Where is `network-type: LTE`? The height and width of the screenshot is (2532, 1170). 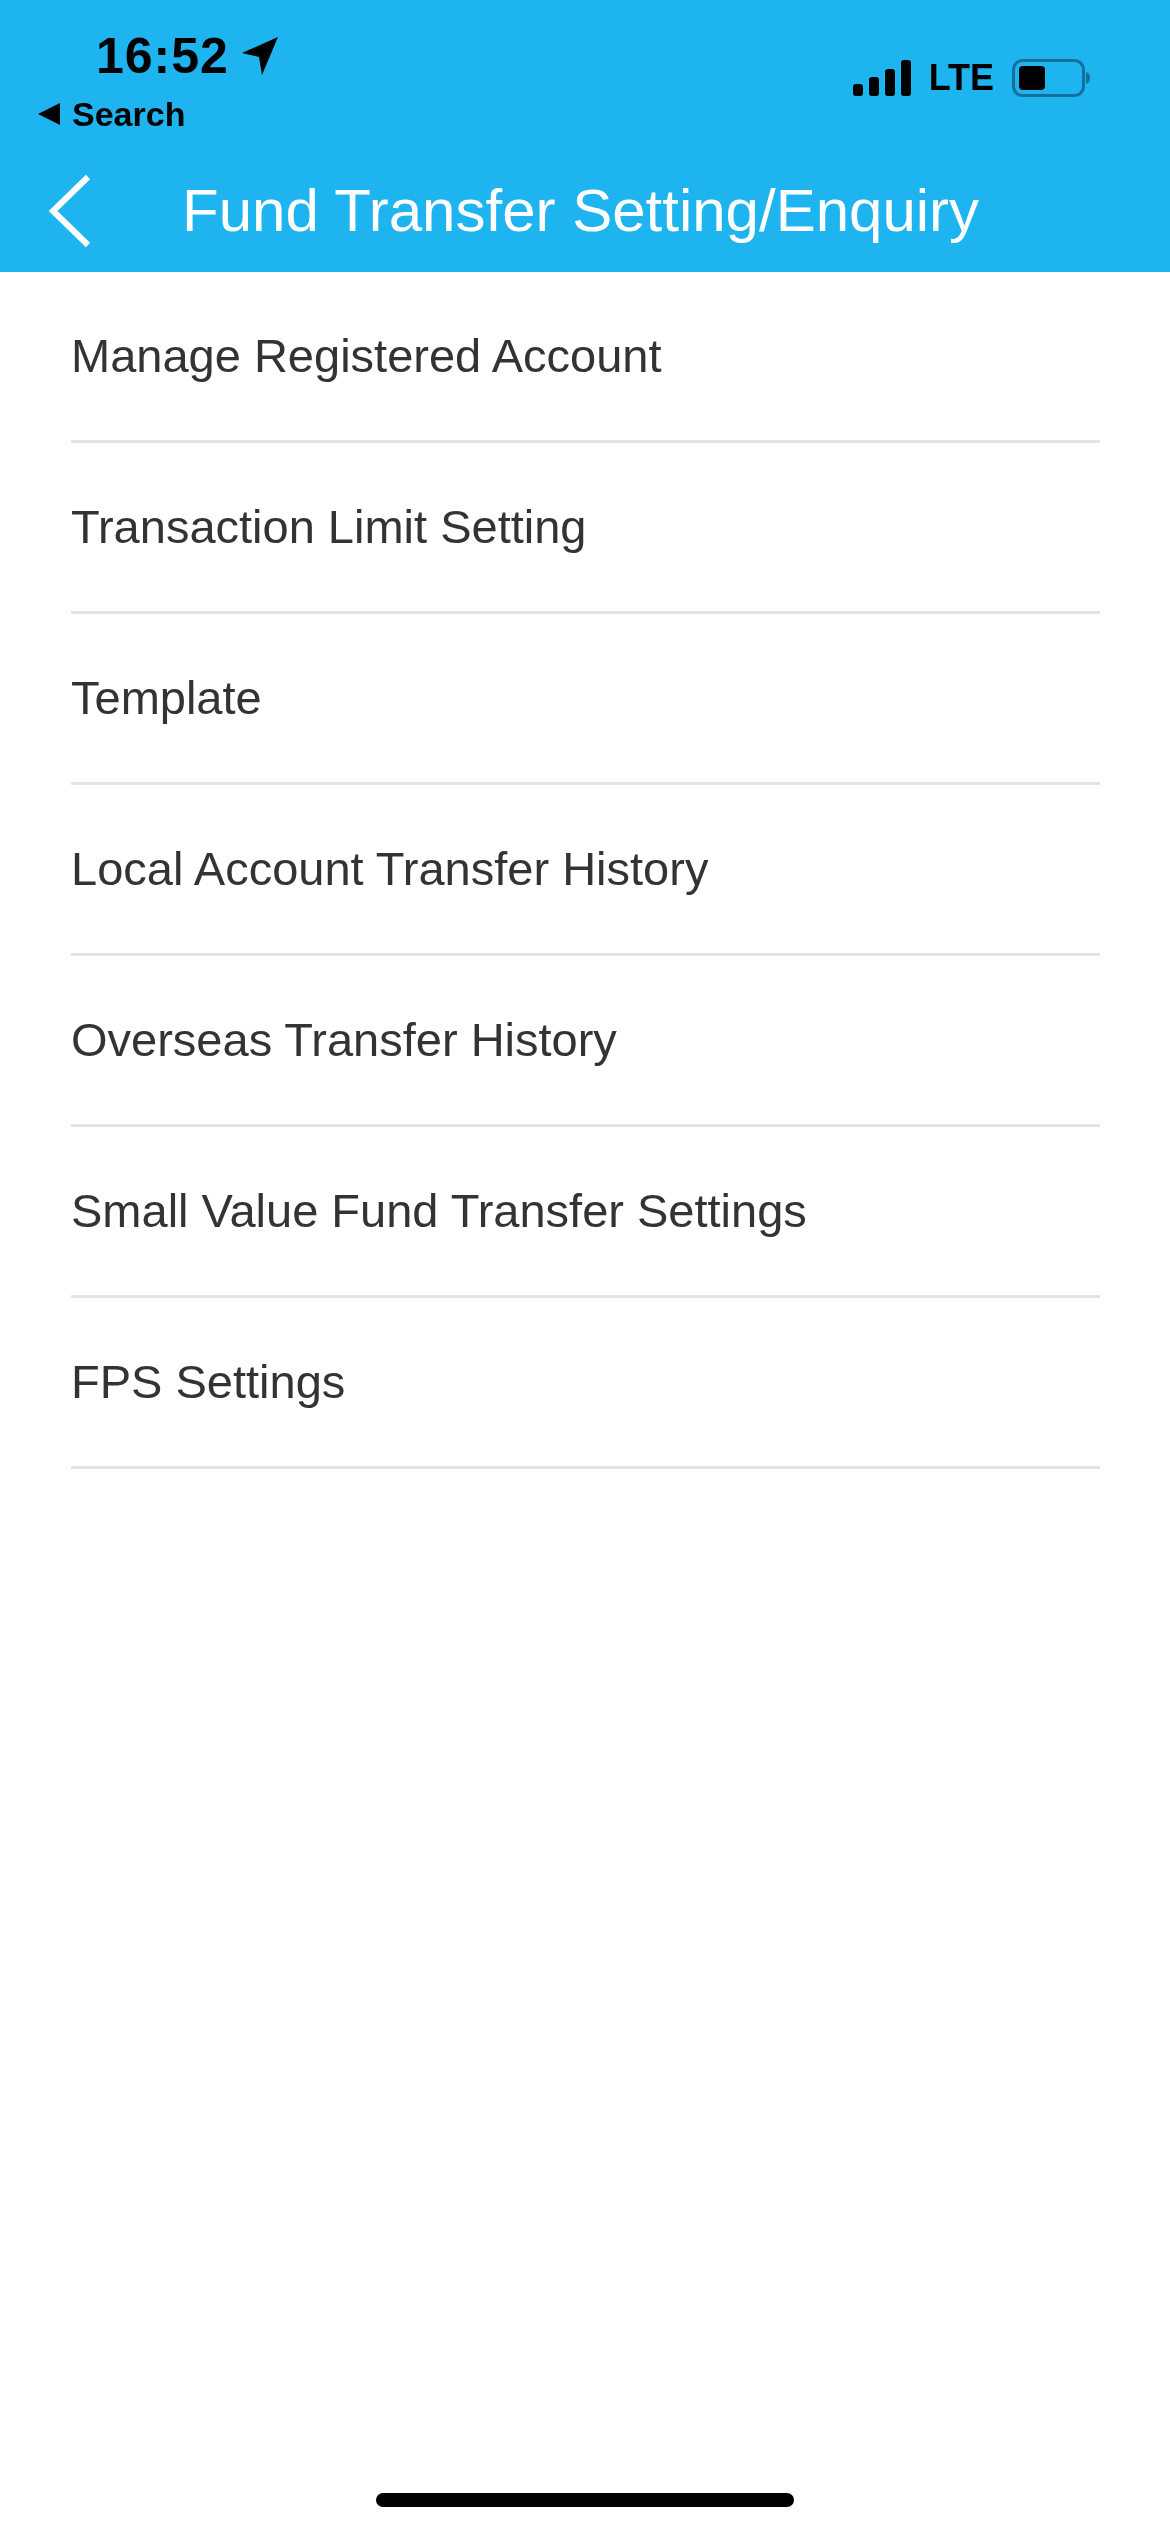 network-type: LTE is located at coordinates (961, 77).